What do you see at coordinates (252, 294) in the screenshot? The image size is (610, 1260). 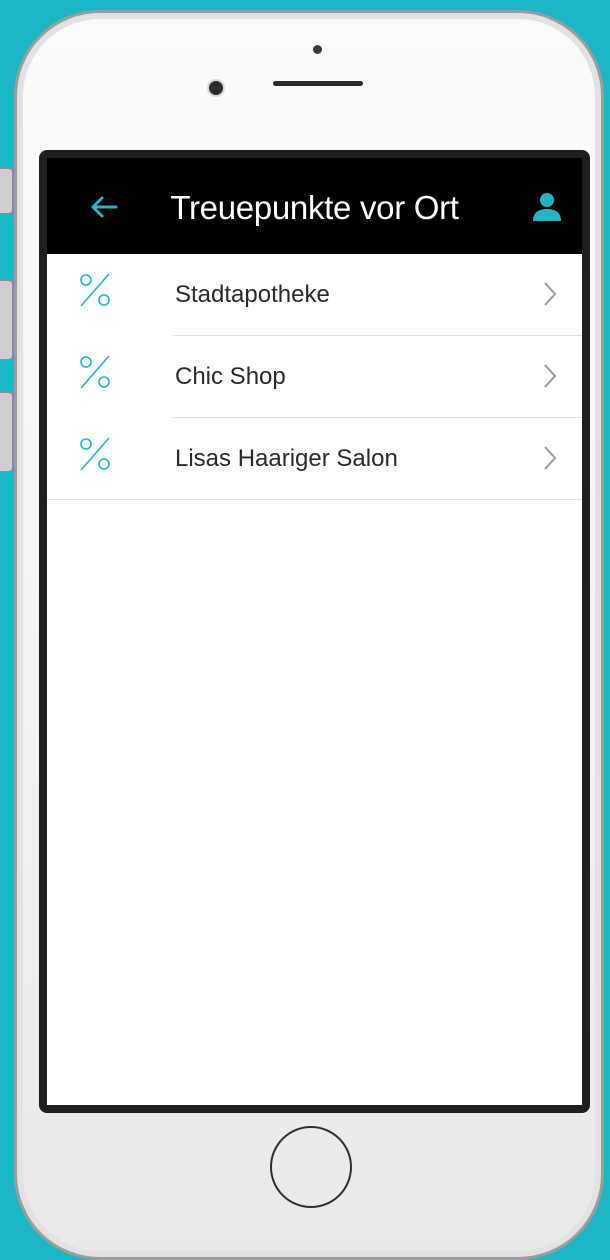 I see `list-item-label: Stadtapotheke` at bounding box center [252, 294].